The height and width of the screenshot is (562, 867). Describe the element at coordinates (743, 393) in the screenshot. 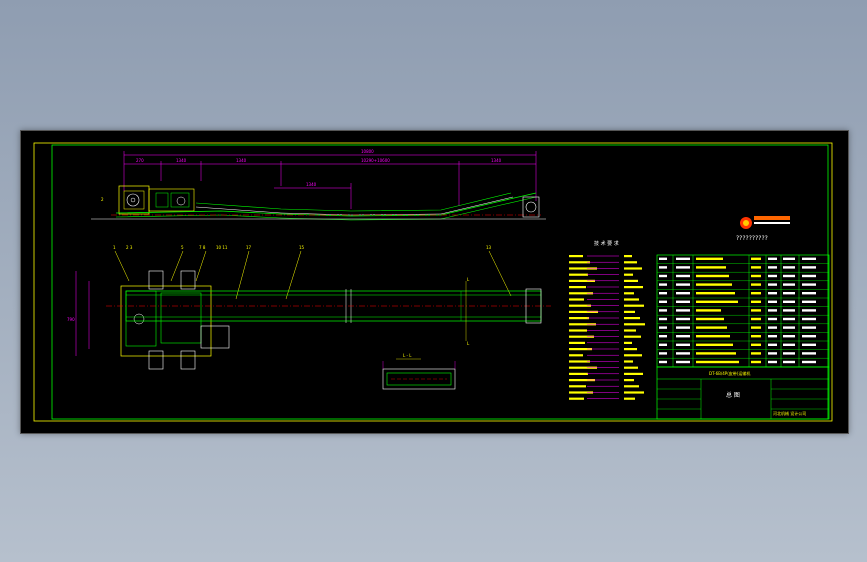

I see `title-block: DT-6B/4P(皮带)运输机 总 图 河北机械 设计公司` at that location.